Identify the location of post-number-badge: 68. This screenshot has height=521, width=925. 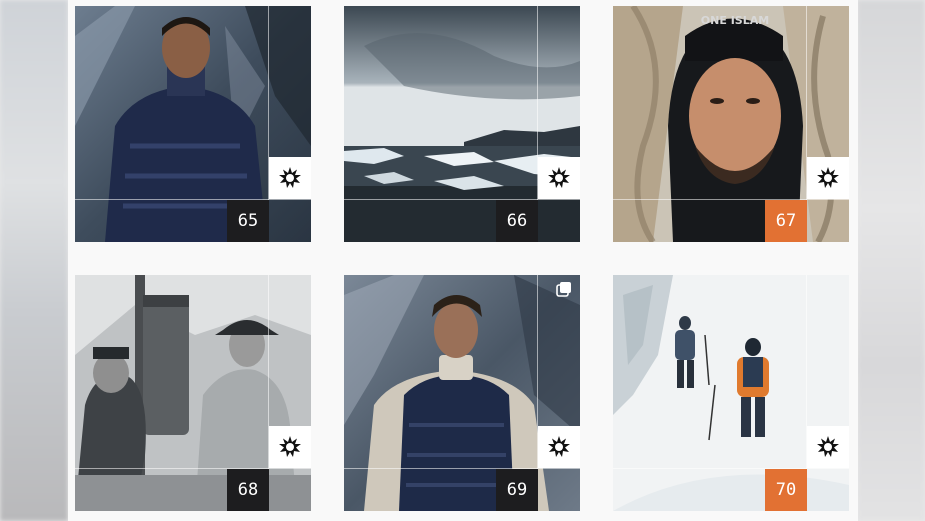
(248, 490).